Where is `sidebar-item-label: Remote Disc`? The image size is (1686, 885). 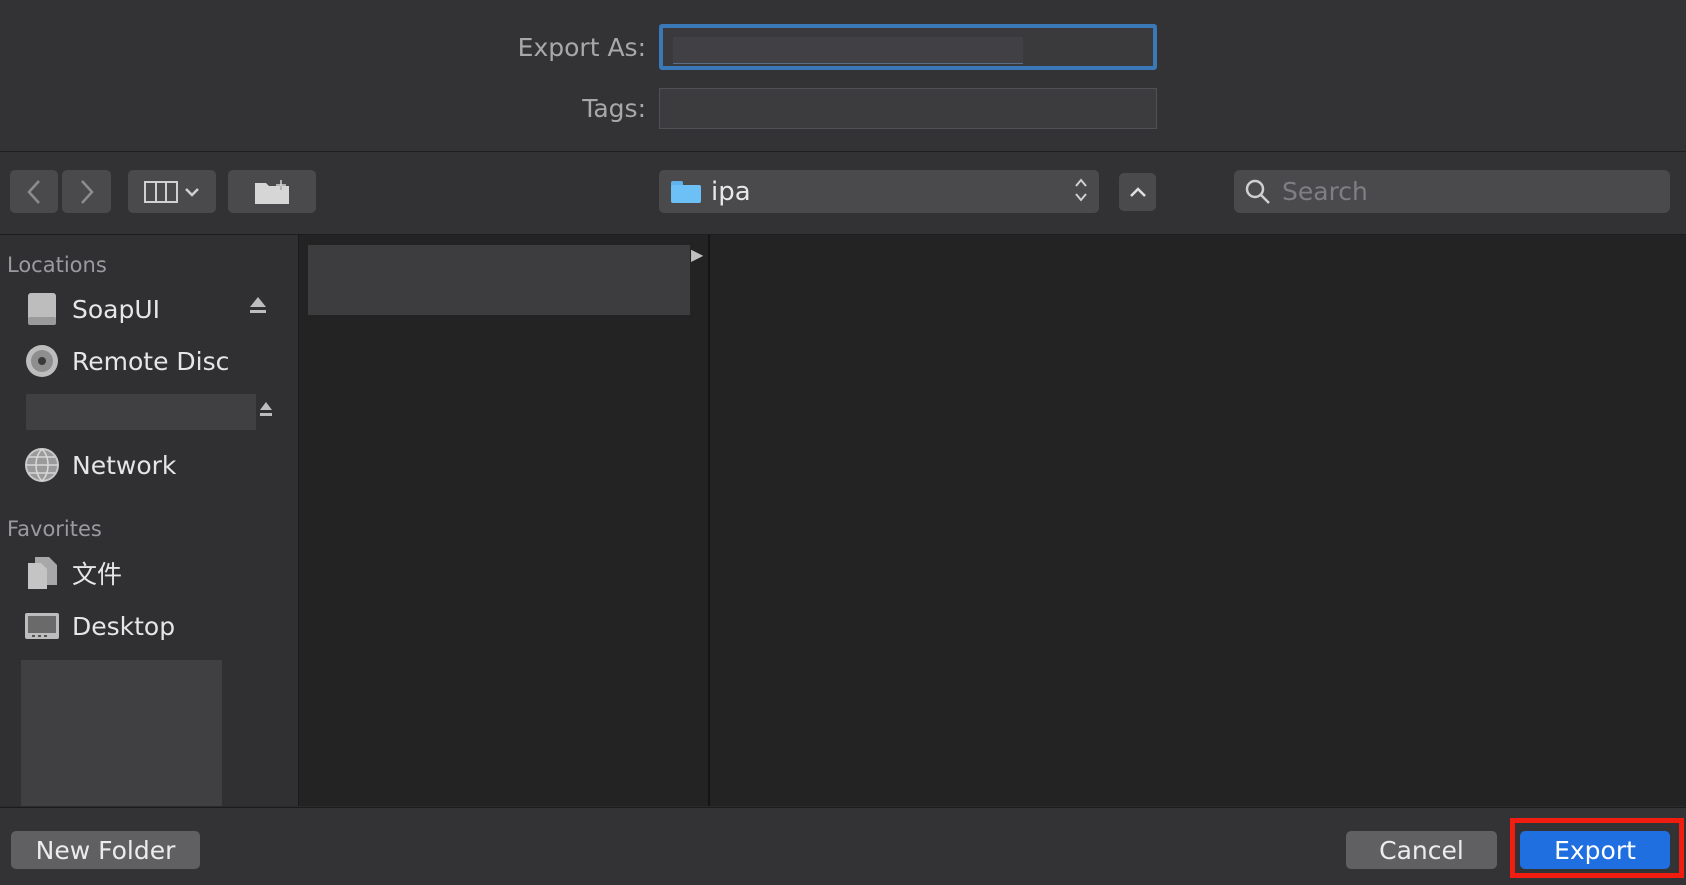 sidebar-item-label: Remote Disc is located at coordinates (151, 361).